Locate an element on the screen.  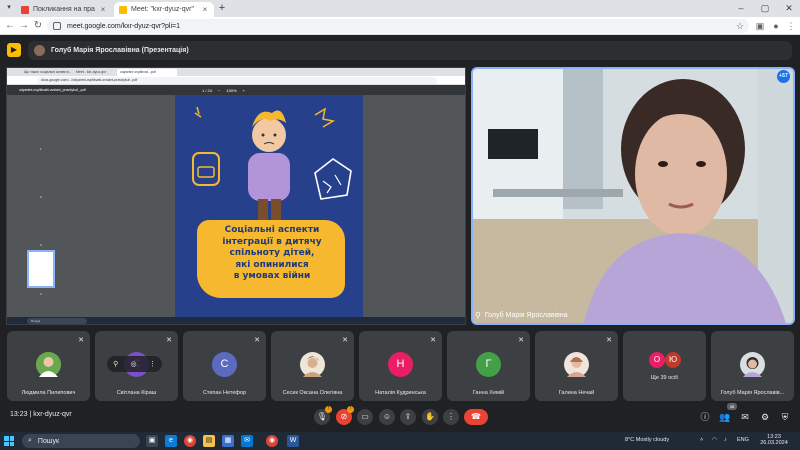
profile-avatar-icon: ● is located at coordinates (776, 26).